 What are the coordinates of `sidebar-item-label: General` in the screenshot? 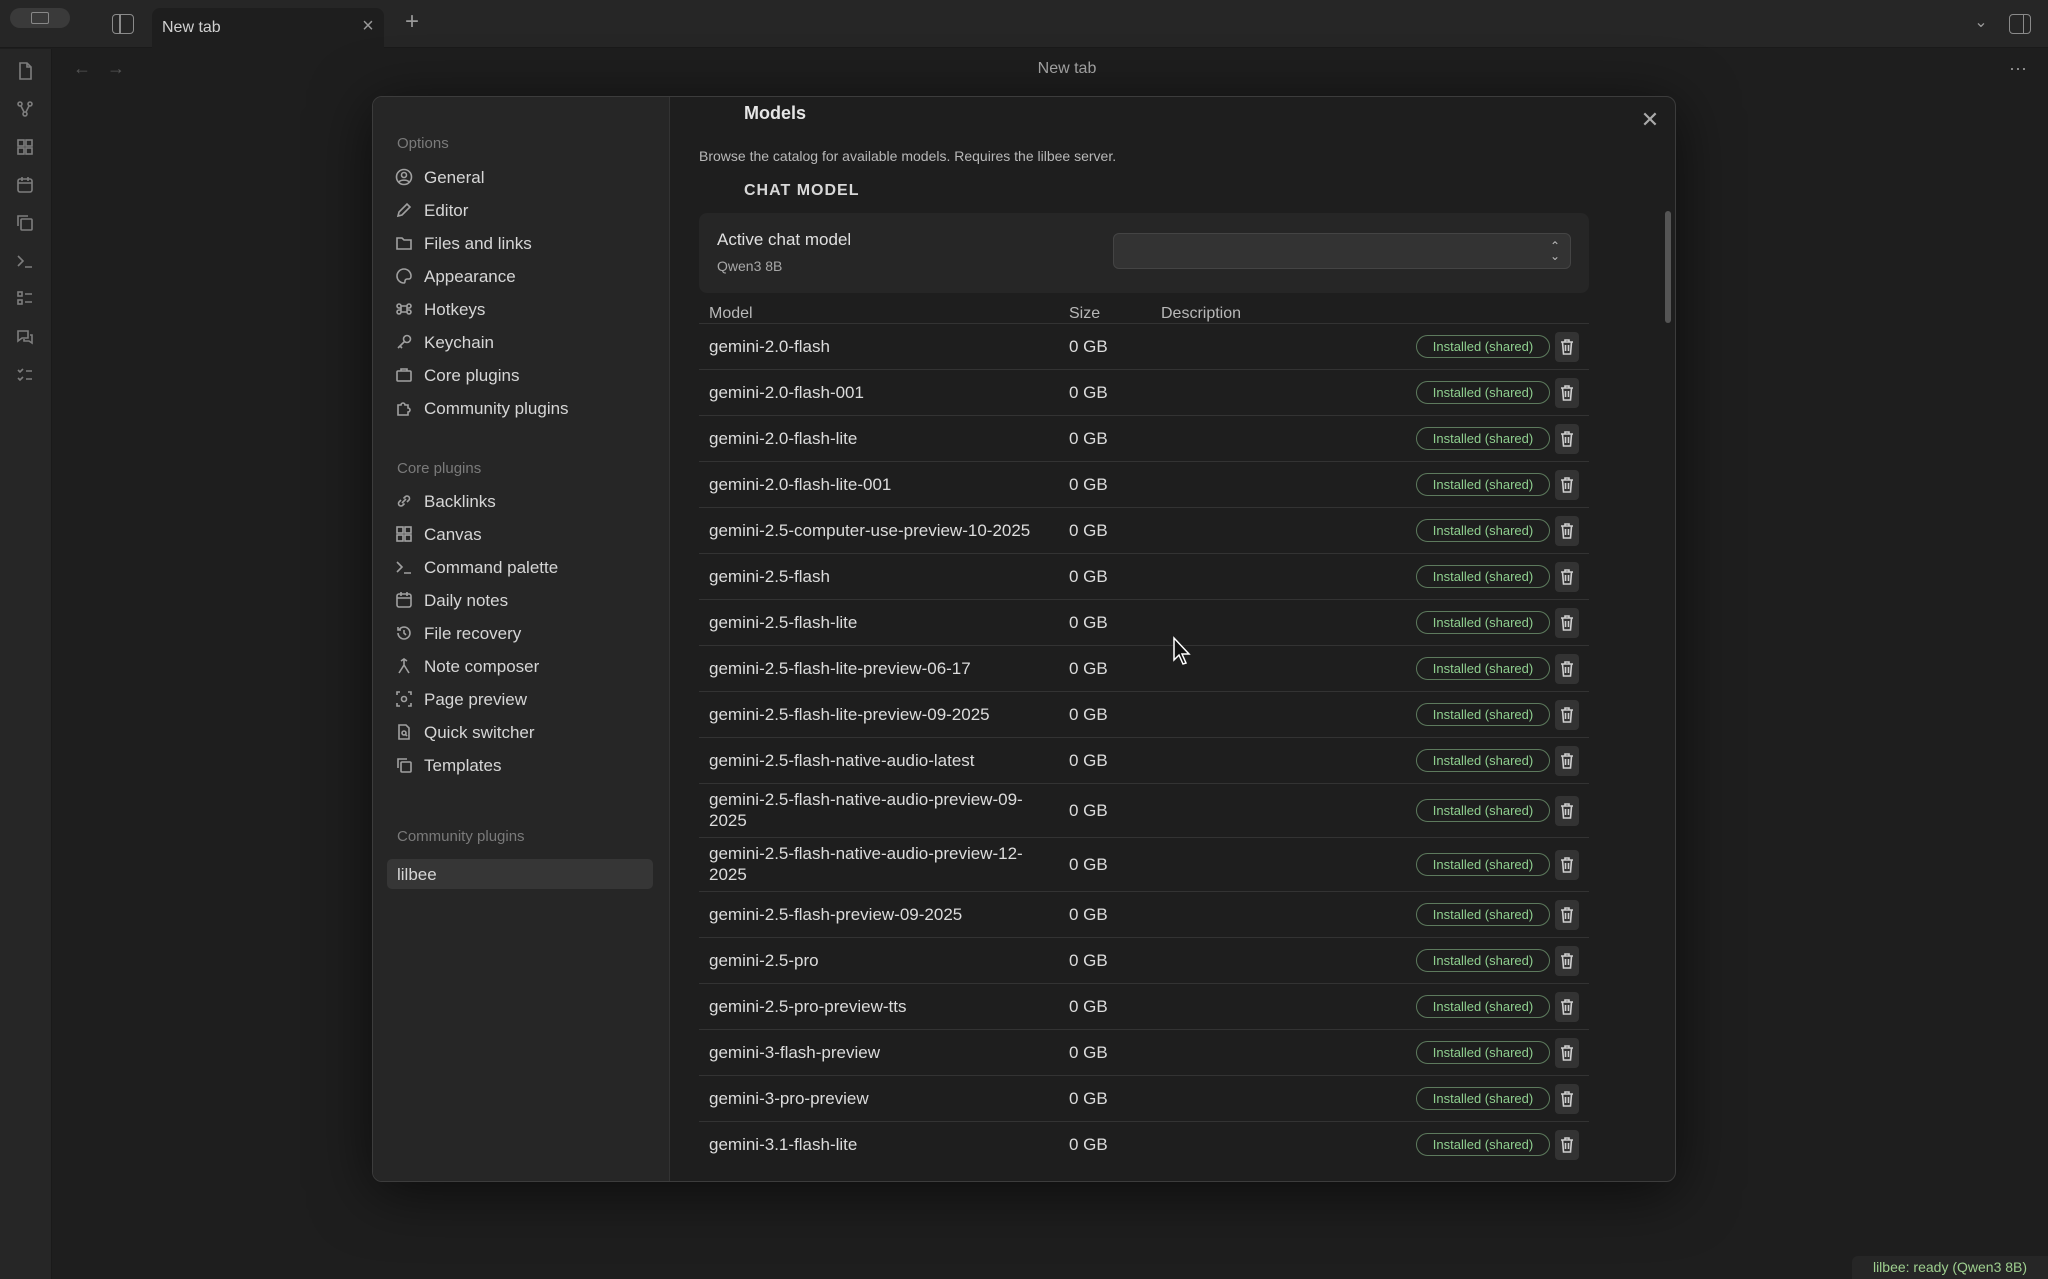 It's located at (454, 177).